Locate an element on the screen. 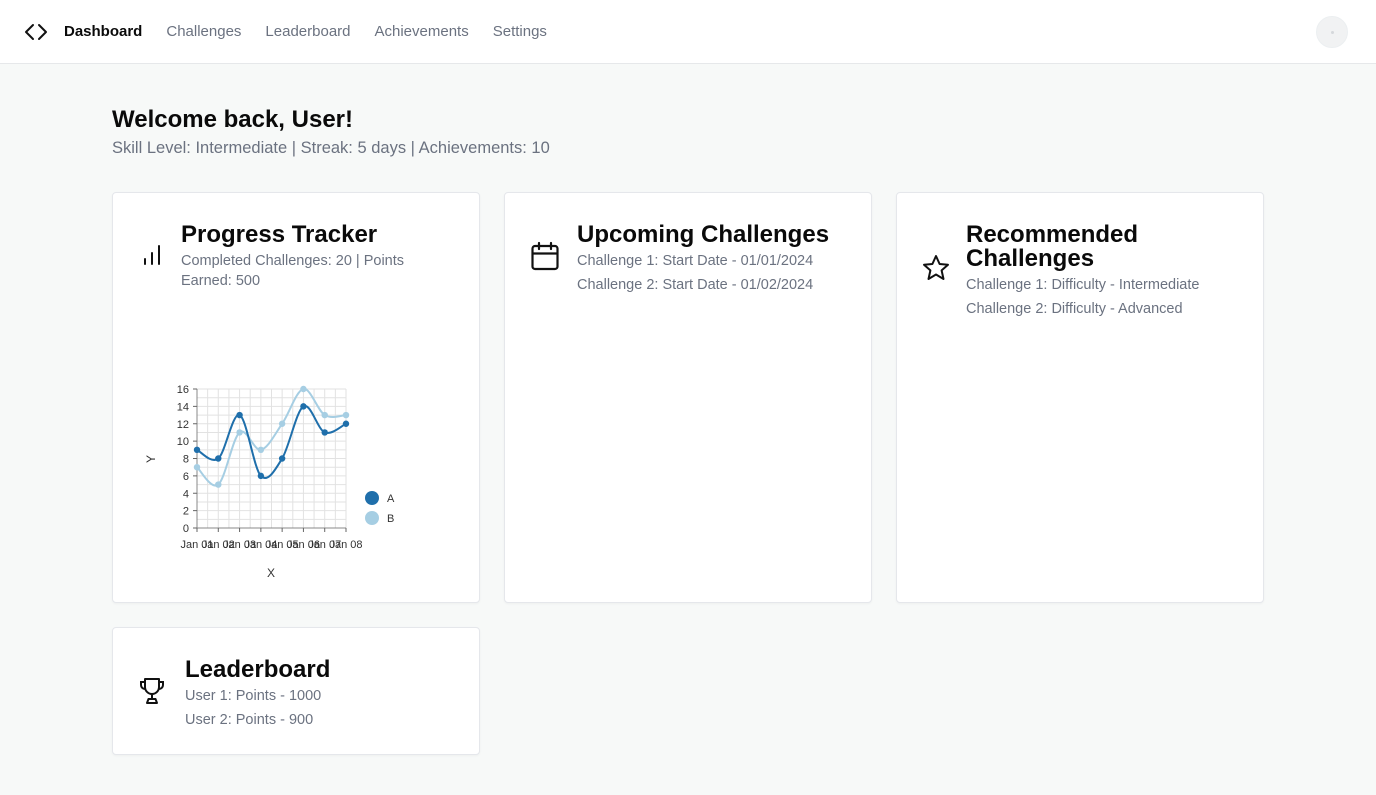  upcoming-challenge-item: Challenge 2: Start Date - 01/02/2024 is located at coordinates (695, 285).